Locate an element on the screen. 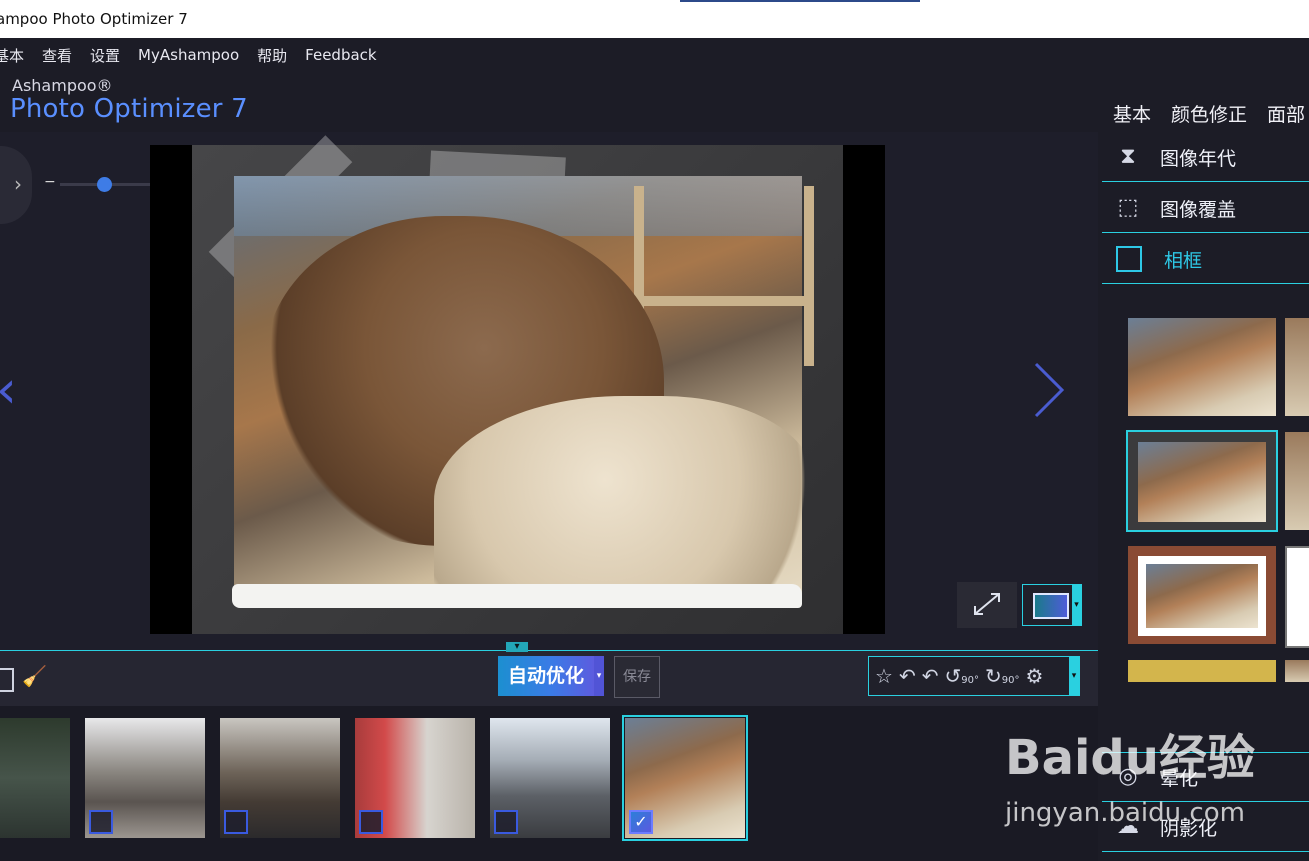  filmstrip-thumb-selected: ✓ is located at coordinates (685, 778).